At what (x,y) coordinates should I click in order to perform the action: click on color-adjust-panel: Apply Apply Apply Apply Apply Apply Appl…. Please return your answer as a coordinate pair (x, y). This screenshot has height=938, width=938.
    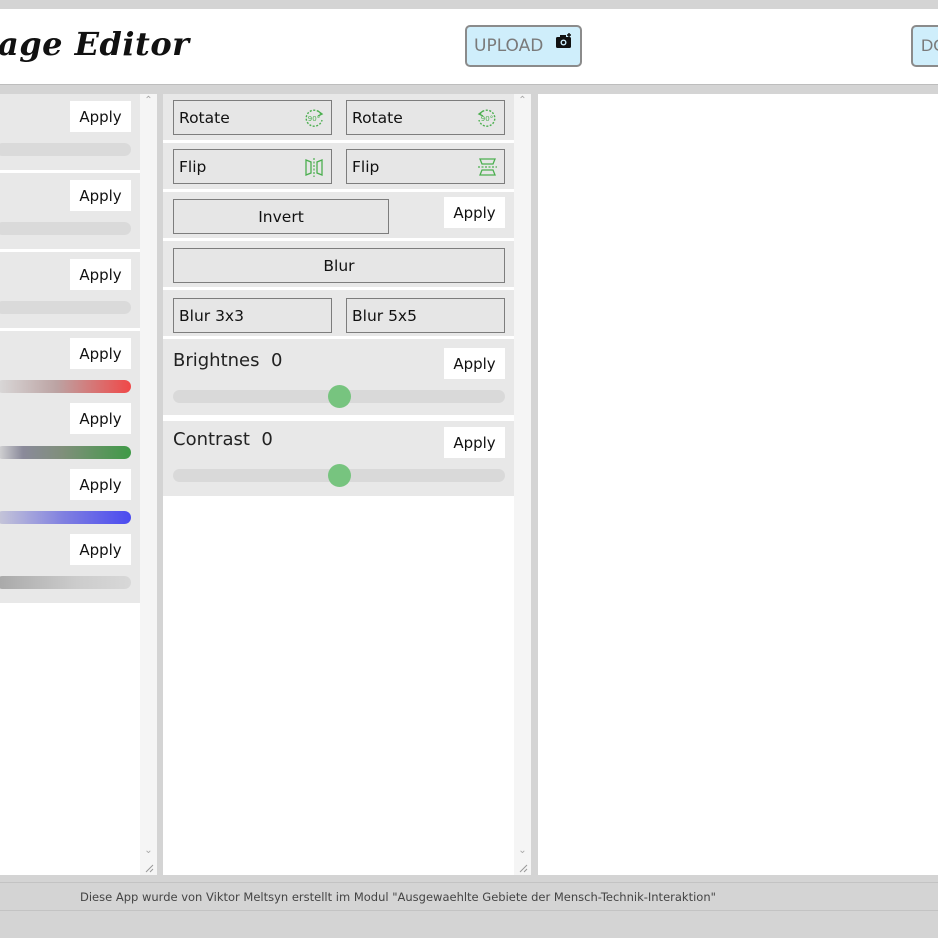
    Looking at the image, I should click on (78, 484).